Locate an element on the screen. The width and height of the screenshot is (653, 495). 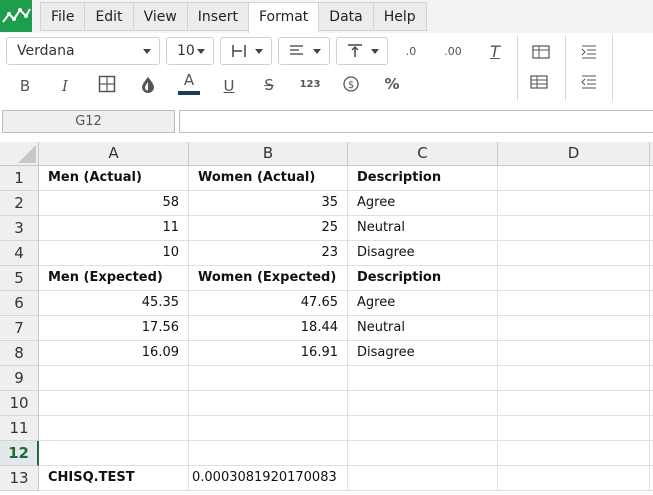
menu-edit: Edit is located at coordinates (108, 16).